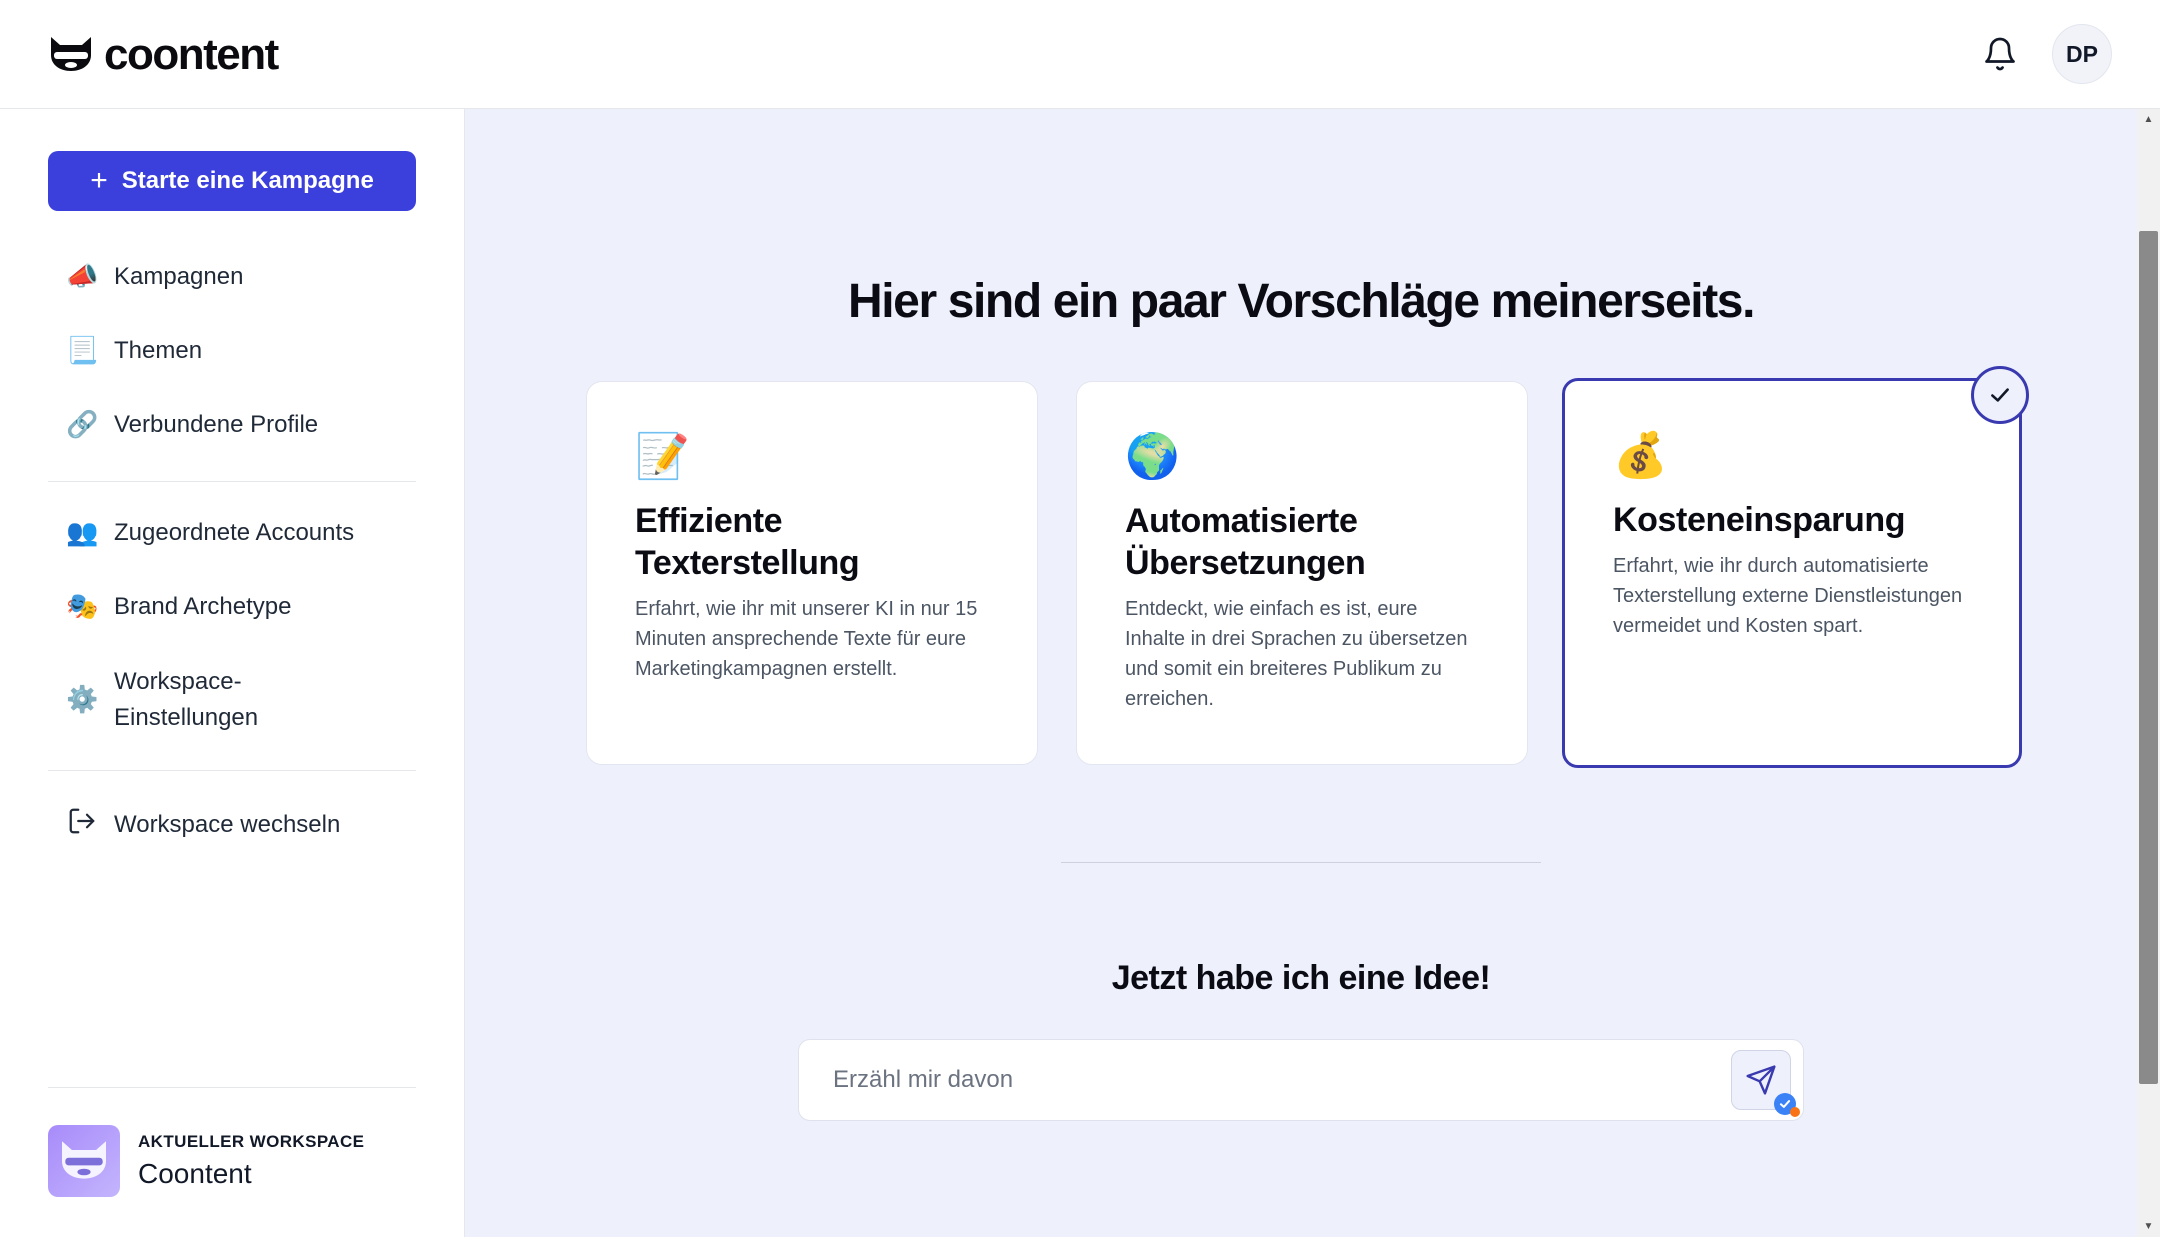 The width and height of the screenshot is (2160, 1237). Describe the element at coordinates (82, 277) in the screenshot. I see `megaphone-icon: 📣` at that location.